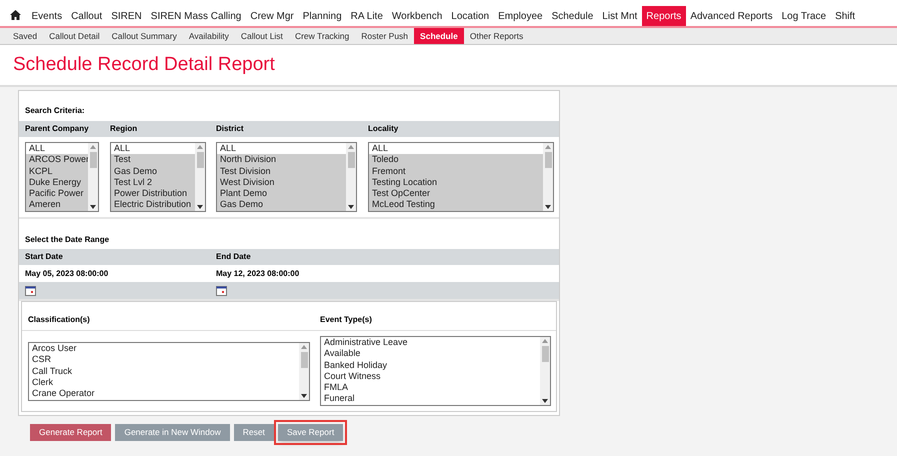 The width and height of the screenshot is (897, 456). I want to click on nav-tab: Reports, so click(664, 16).